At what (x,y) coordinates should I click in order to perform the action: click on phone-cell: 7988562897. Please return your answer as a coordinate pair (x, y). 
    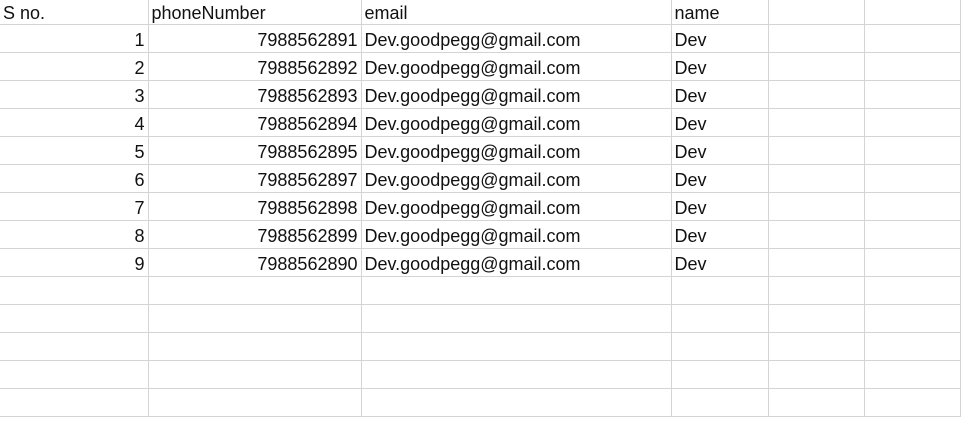
    Looking at the image, I should click on (255, 178).